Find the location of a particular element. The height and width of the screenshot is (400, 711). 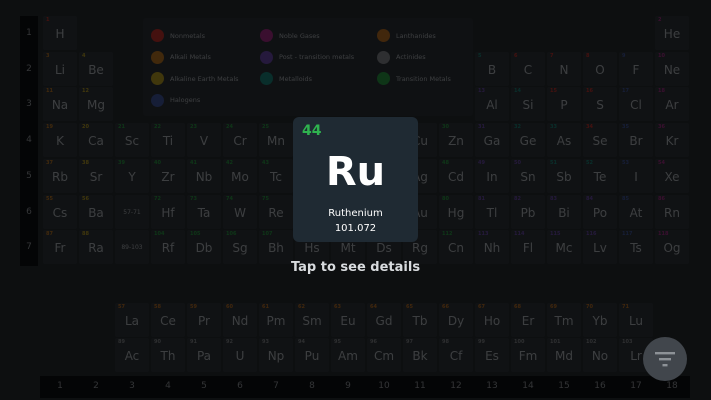

atomic-mass: 101.072 is located at coordinates (355, 228).